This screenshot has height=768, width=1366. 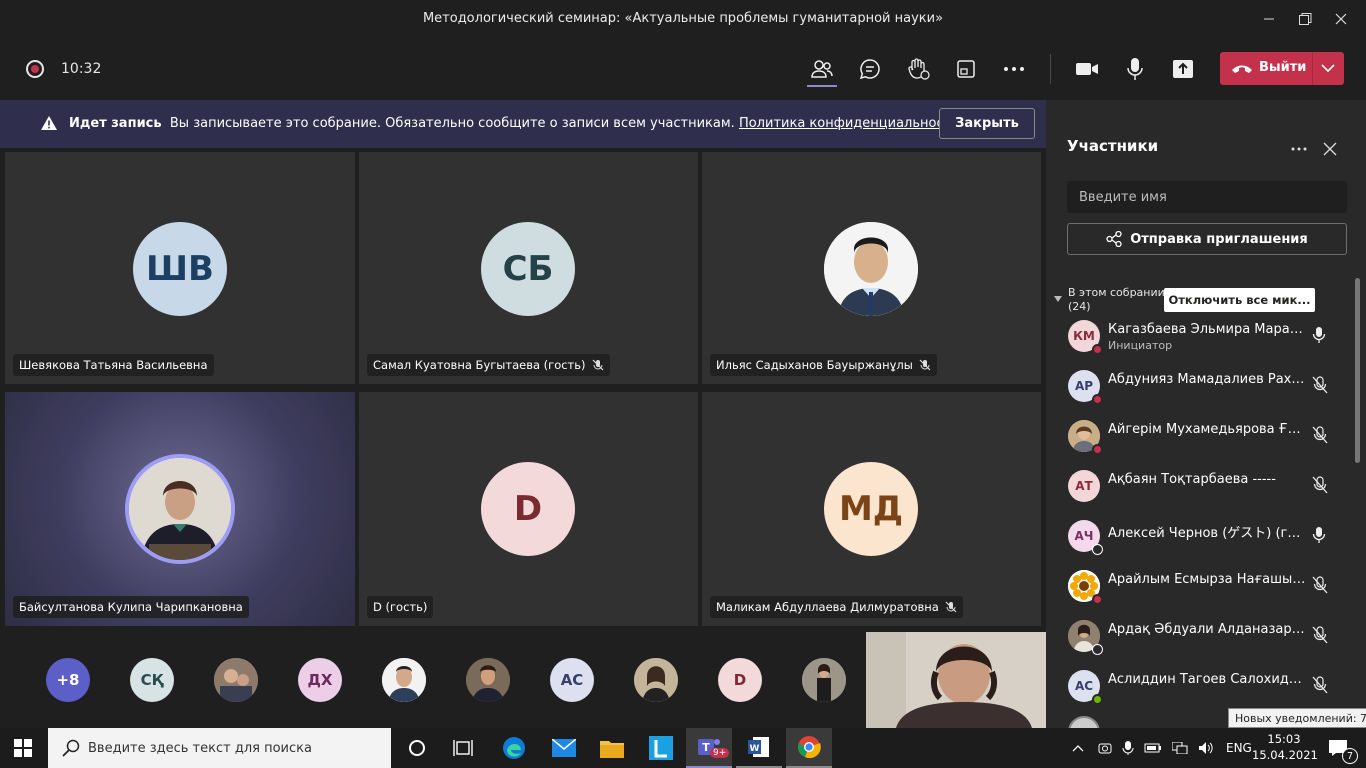 I want to click on participant-row: Ардақ Әбдуали Алданазарқызы, so click(x=1201, y=636).